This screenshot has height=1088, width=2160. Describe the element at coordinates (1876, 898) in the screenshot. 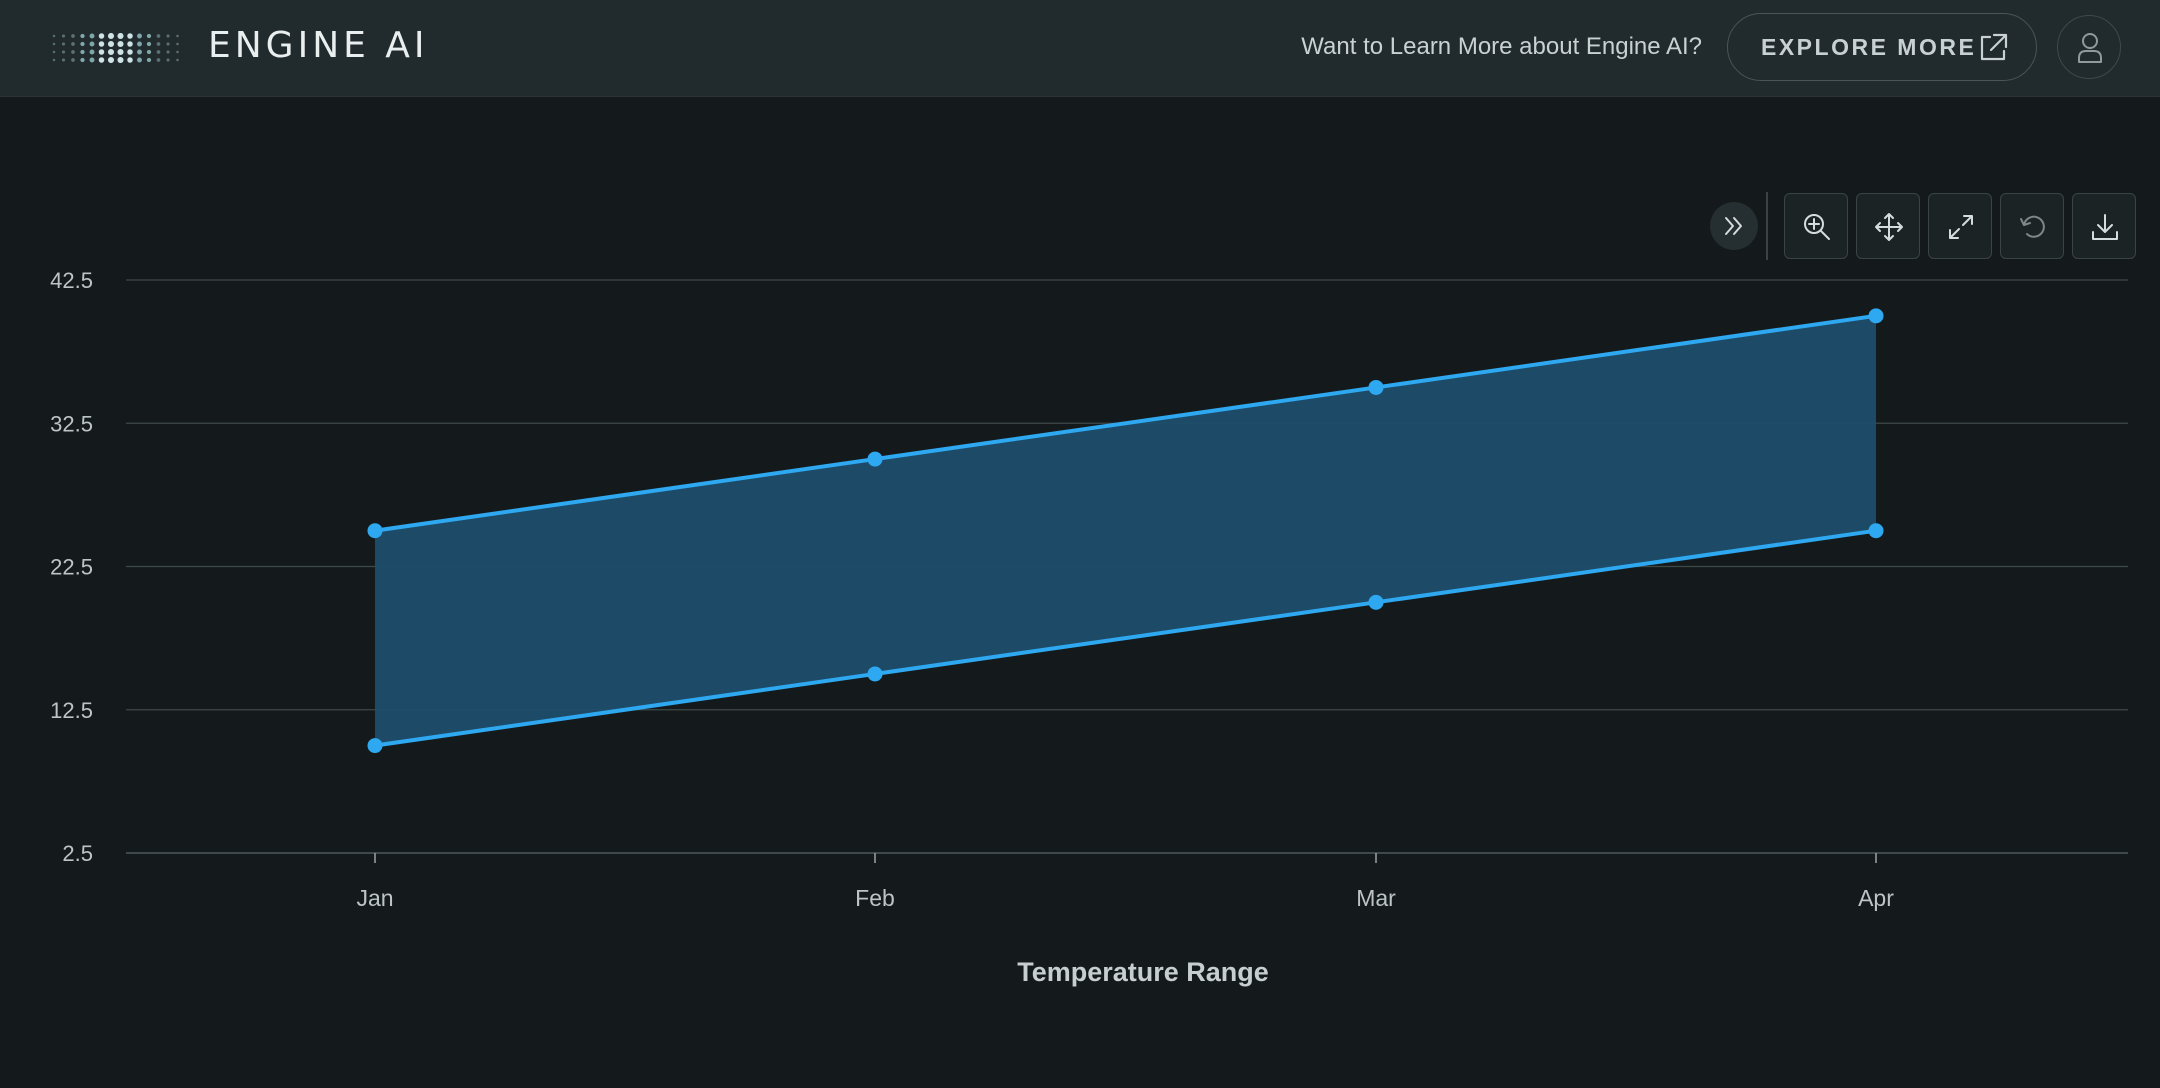

I see `x-tick-label: Apr` at that location.